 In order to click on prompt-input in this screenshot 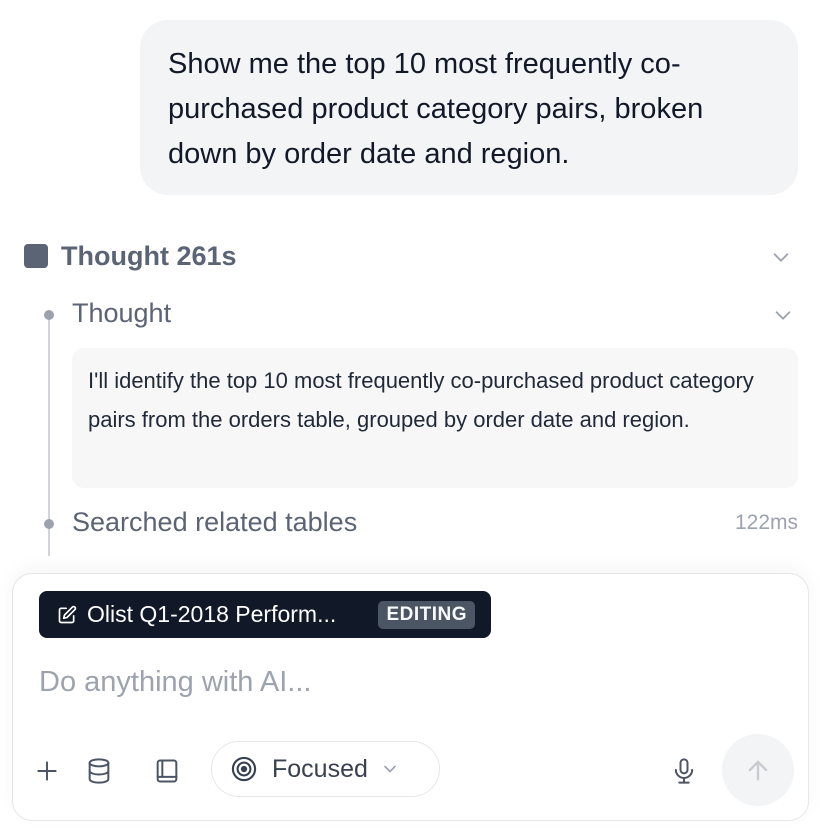, I will do `click(409, 682)`.